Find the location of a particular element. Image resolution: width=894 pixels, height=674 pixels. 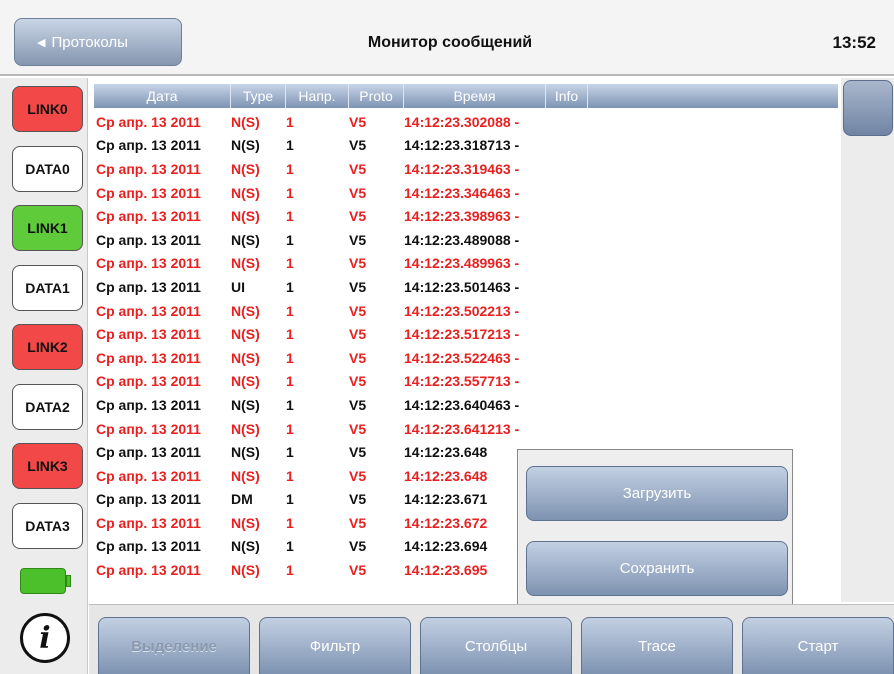

cell-time: 14:12:23.522463 - is located at coordinates (462, 357).